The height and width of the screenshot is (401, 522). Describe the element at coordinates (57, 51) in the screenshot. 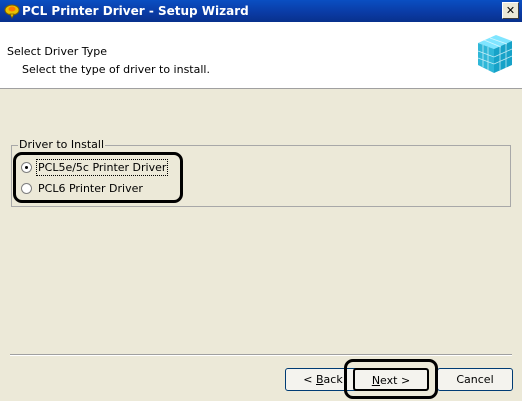

I see `page-title: Select Driver Type` at that location.